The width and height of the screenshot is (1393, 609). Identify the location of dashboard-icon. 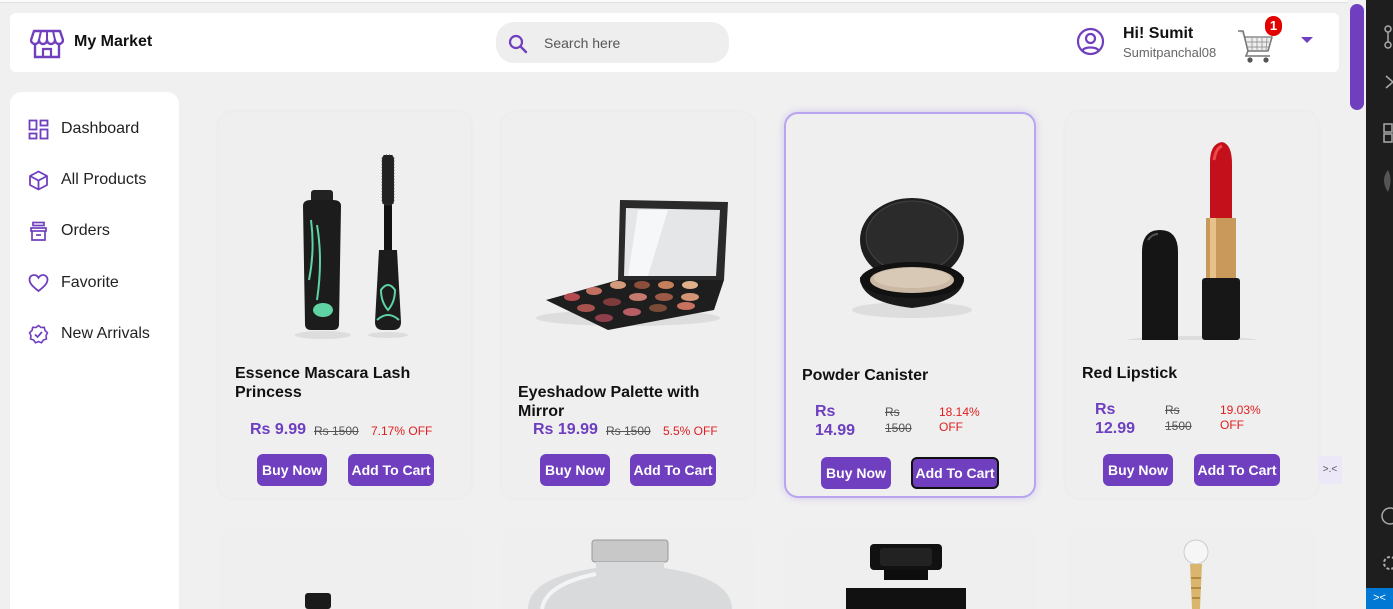
(38, 129).